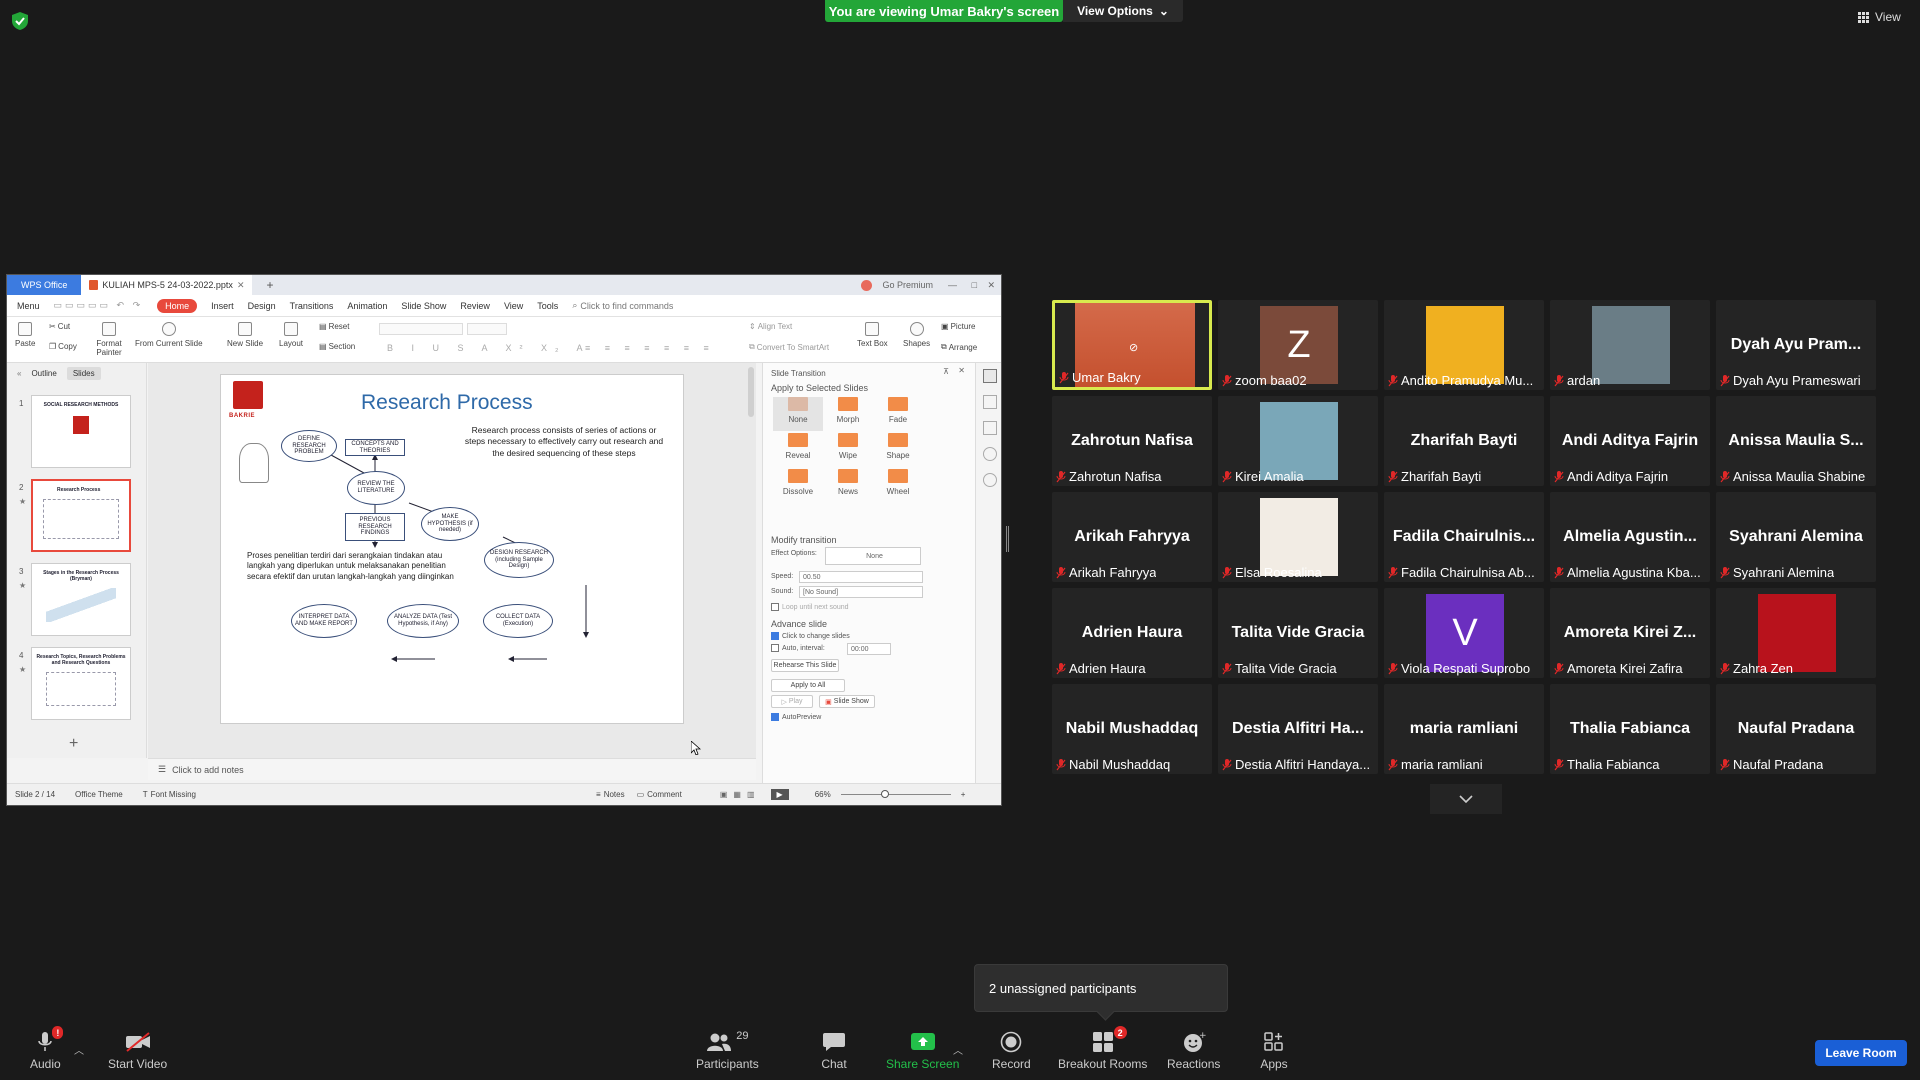  What do you see at coordinates (25, 335) in the screenshot?
I see `paste-button: Paste` at bounding box center [25, 335].